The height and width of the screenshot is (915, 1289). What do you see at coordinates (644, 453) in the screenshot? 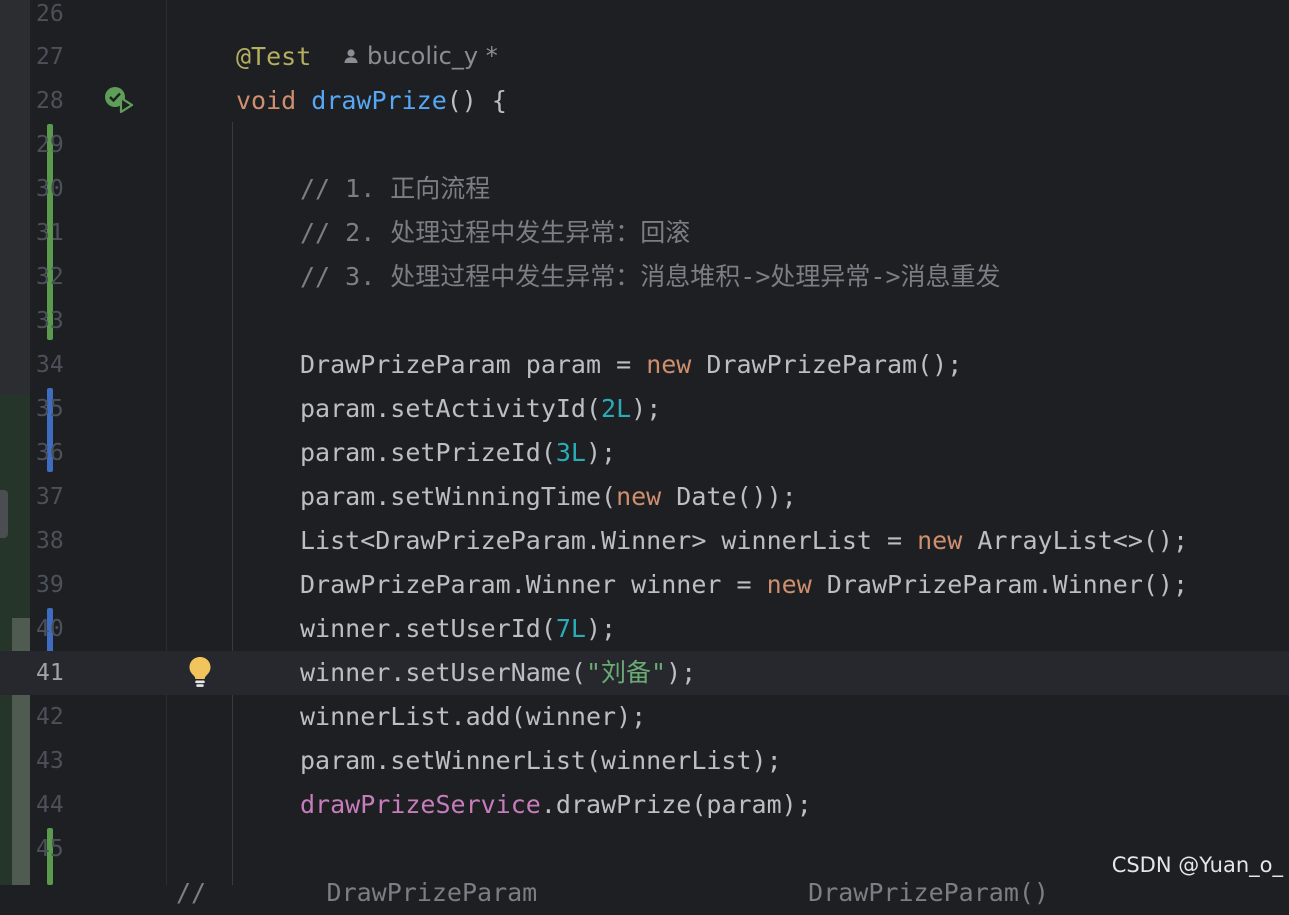
I see `code-line: 36 param.setPrizeId(3L);` at bounding box center [644, 453].